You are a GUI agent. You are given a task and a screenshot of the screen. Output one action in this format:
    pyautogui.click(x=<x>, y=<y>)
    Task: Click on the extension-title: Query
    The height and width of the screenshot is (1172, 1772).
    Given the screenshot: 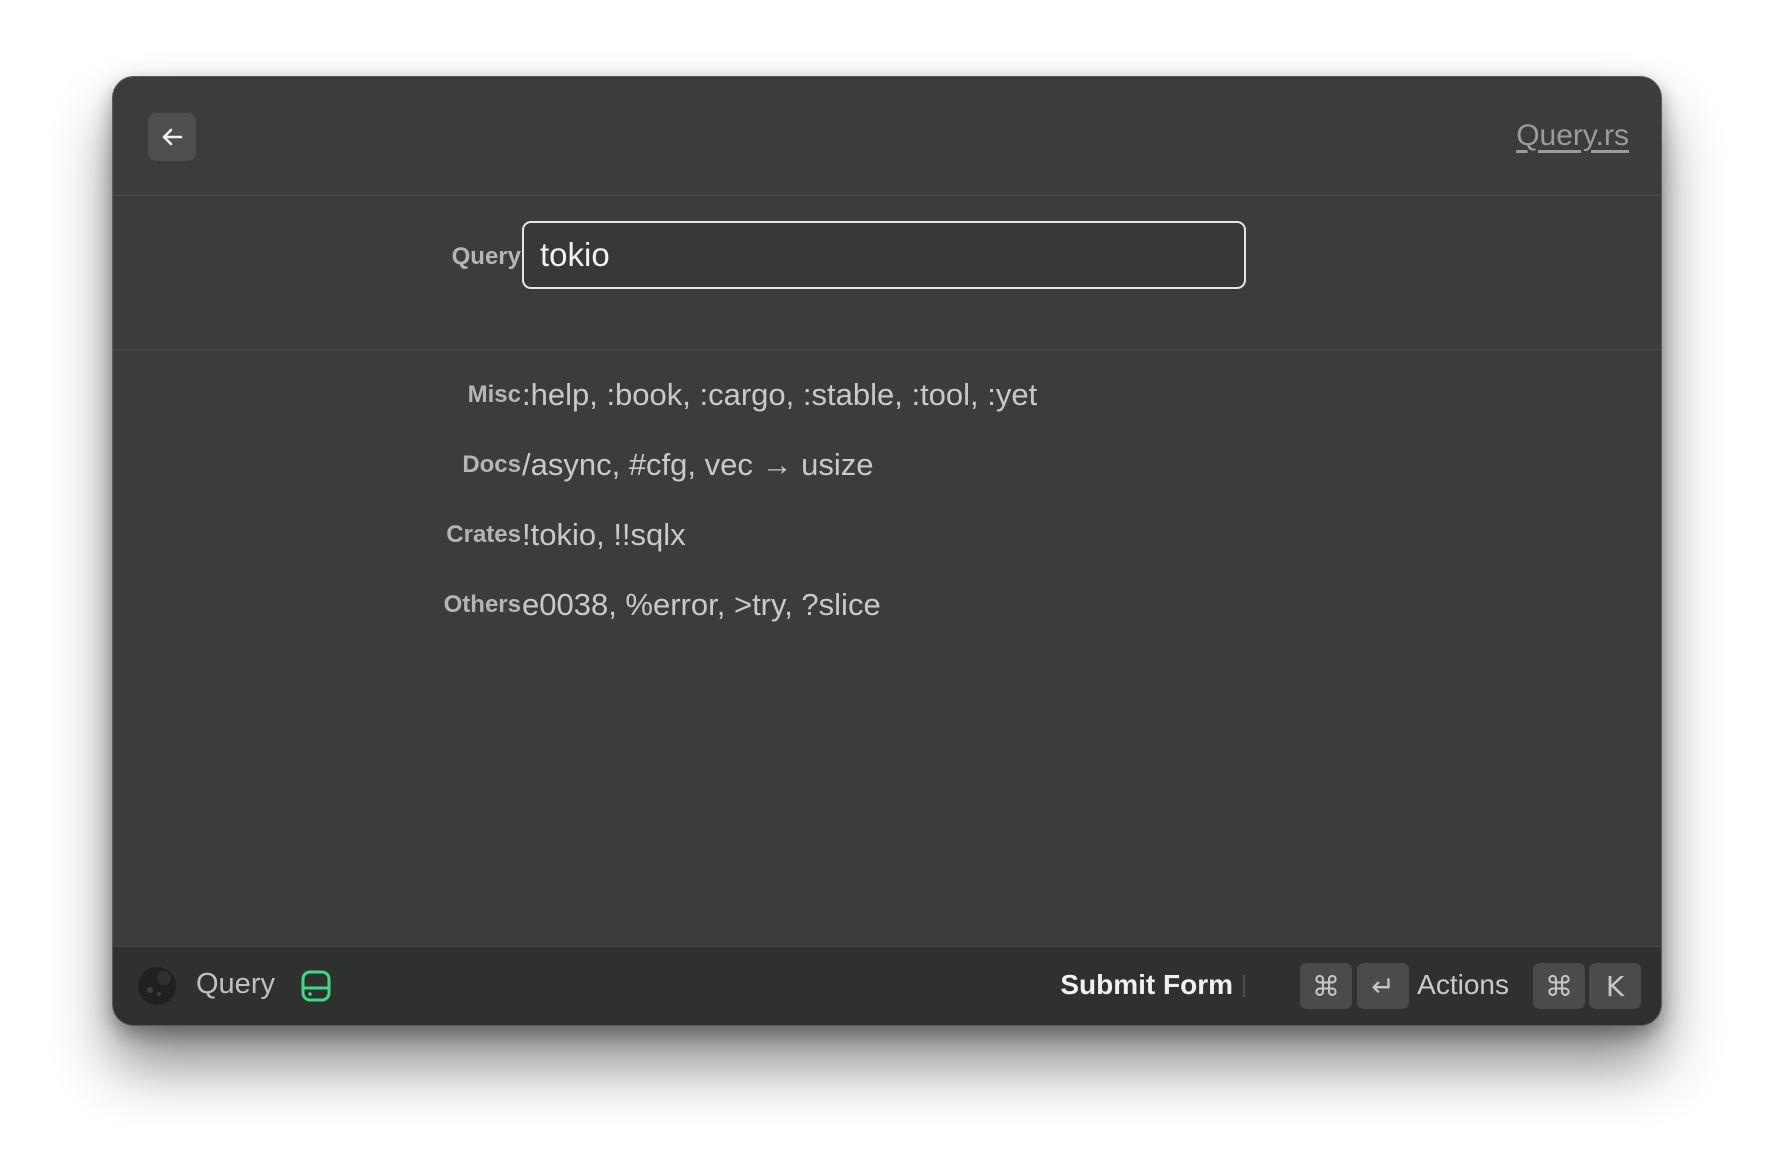 What is the action you would take?
    pyautogui.click(x=235, y=984)
    